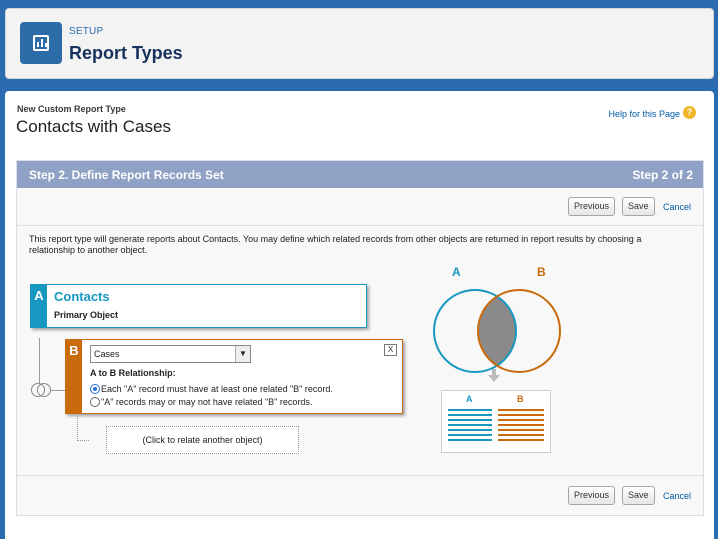  I want to click on report-table-illustration: A B, so click(496, 421).